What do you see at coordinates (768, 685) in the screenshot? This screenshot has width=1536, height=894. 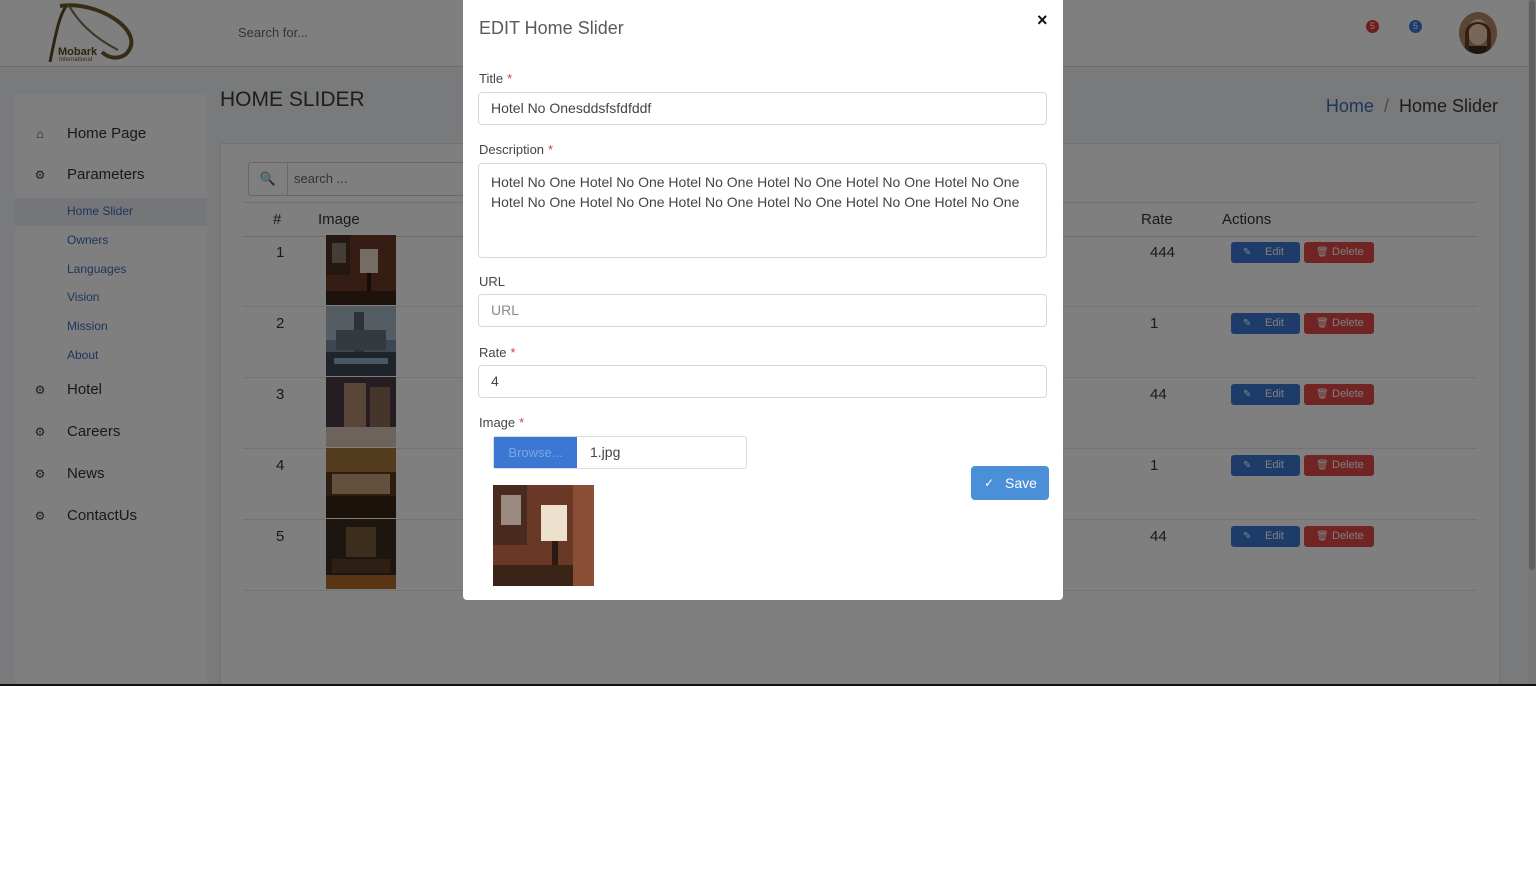 I see `viewport-bottom-border` at bounding box center [768, 685].